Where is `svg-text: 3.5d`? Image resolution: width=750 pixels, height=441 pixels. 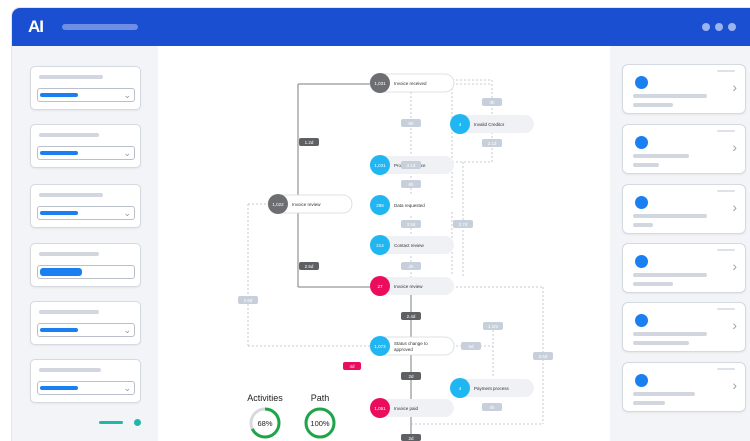 svg-text: 3.5d is located at coordinates (411, 224).